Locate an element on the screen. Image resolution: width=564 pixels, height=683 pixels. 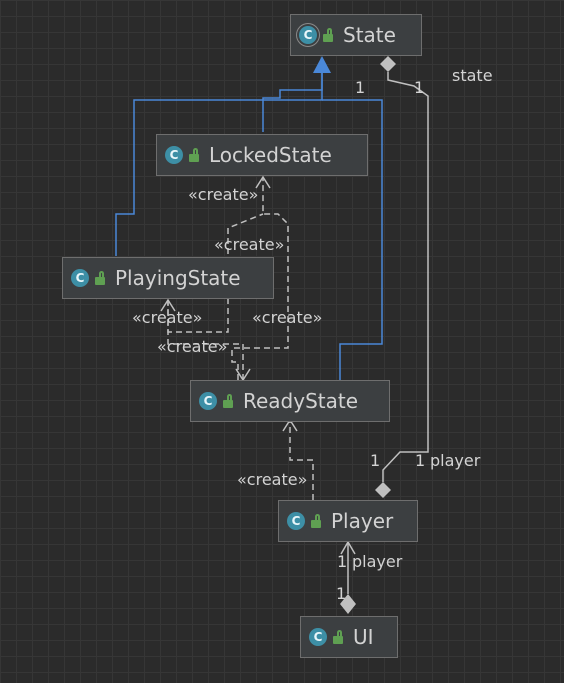
multiplicity-player-right: 1 is located at coordinates (420, 460).